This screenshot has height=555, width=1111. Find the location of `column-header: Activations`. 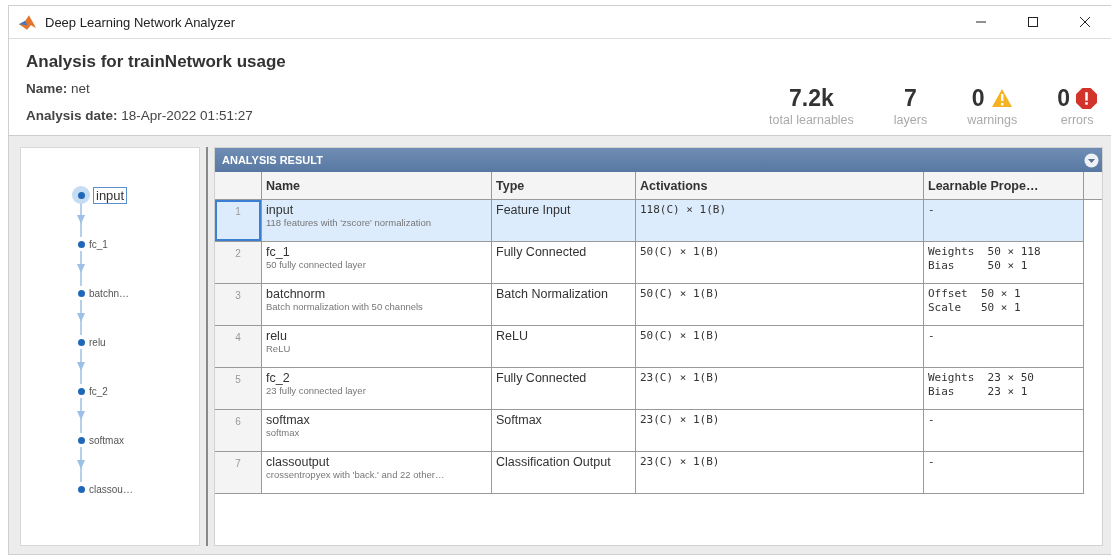

column-header: Activations is located at coordinates (779, 186).